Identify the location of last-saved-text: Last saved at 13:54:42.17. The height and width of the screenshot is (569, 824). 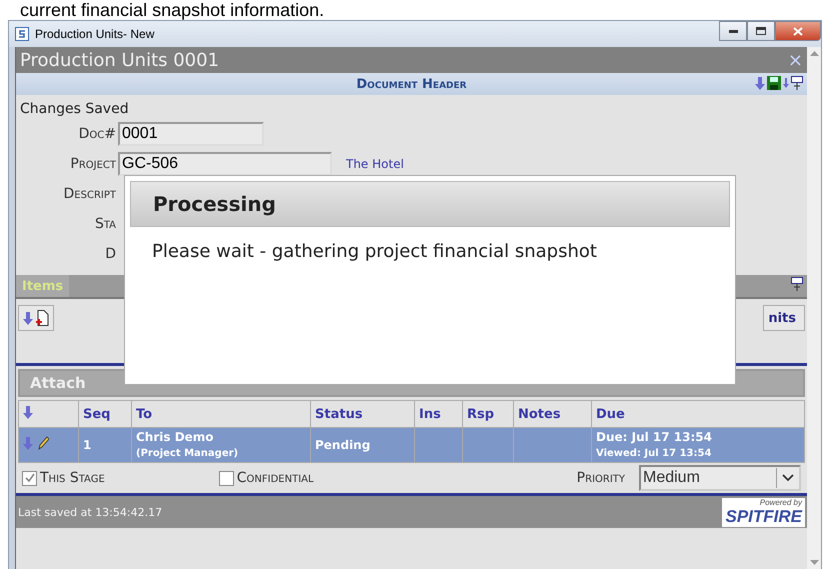
(90, 512).